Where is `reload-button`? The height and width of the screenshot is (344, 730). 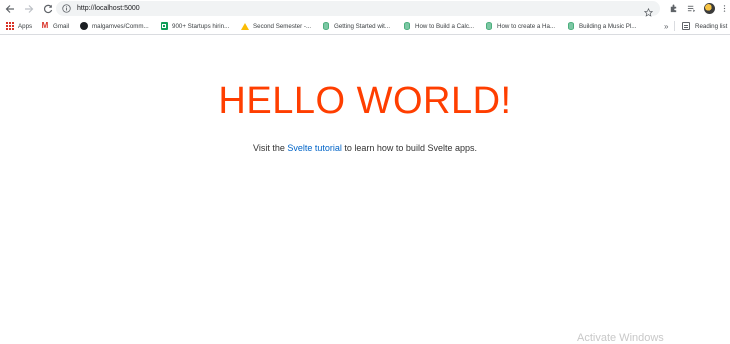
reload-button is located at coordinates (47, 8).